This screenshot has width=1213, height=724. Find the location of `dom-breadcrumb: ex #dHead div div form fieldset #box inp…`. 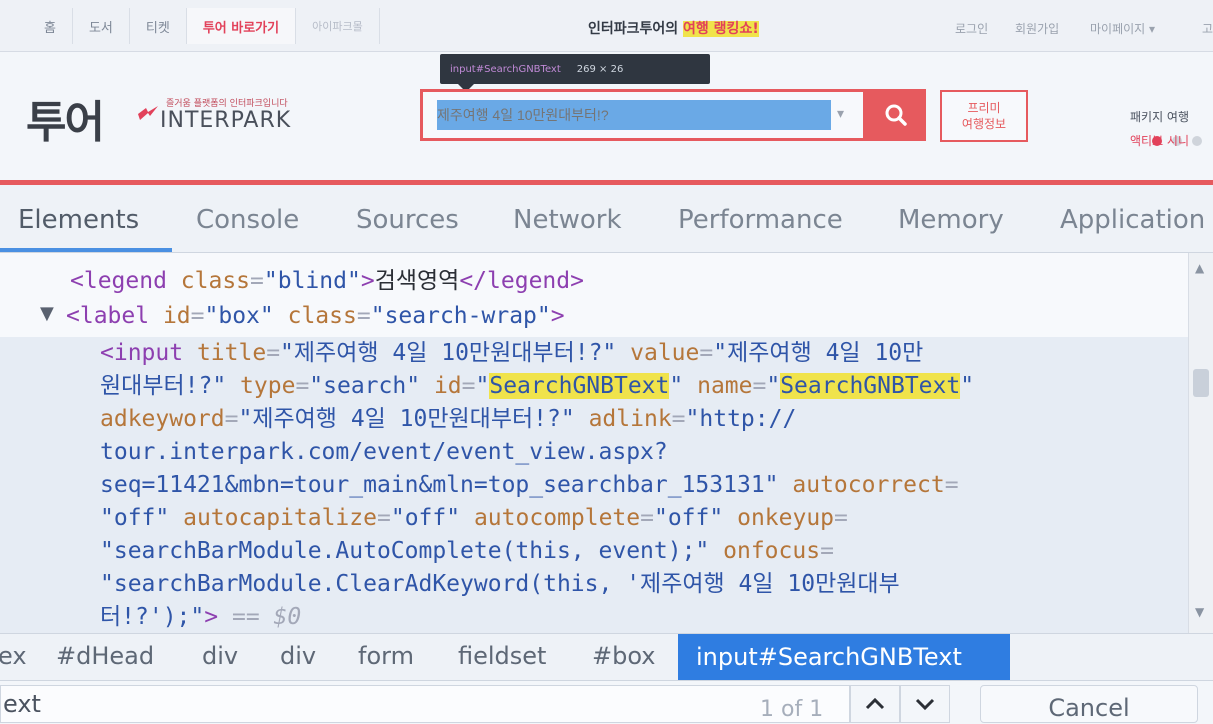

dom-breadcrumb: ex #dHead div div form fieldset #box inp… is located at coordinates (606, 657).